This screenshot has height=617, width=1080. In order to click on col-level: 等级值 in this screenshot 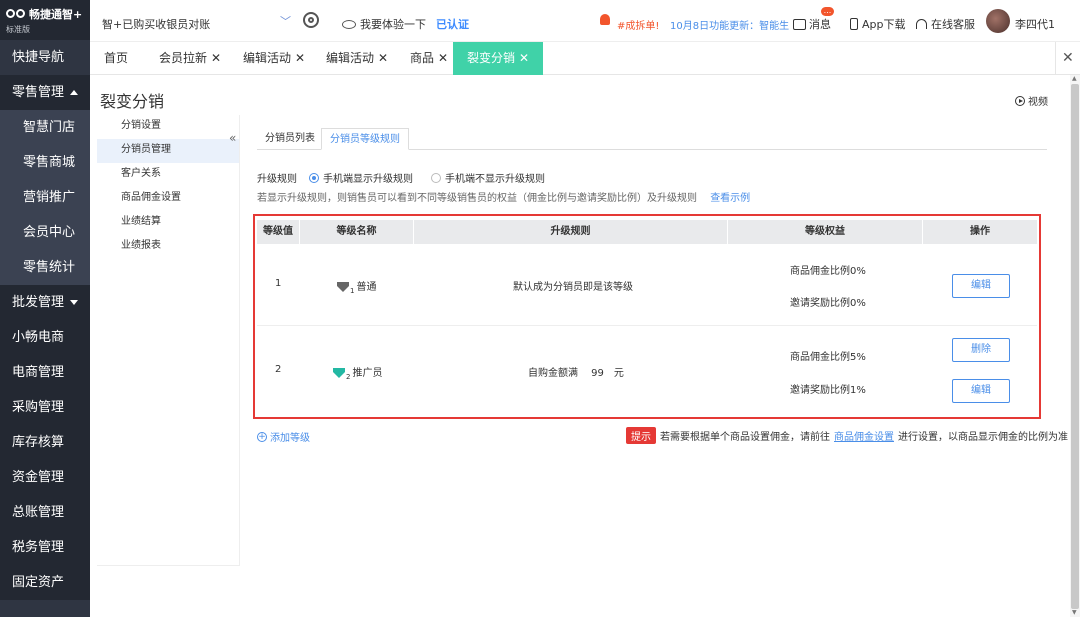, I will do `click(278, 232)`.